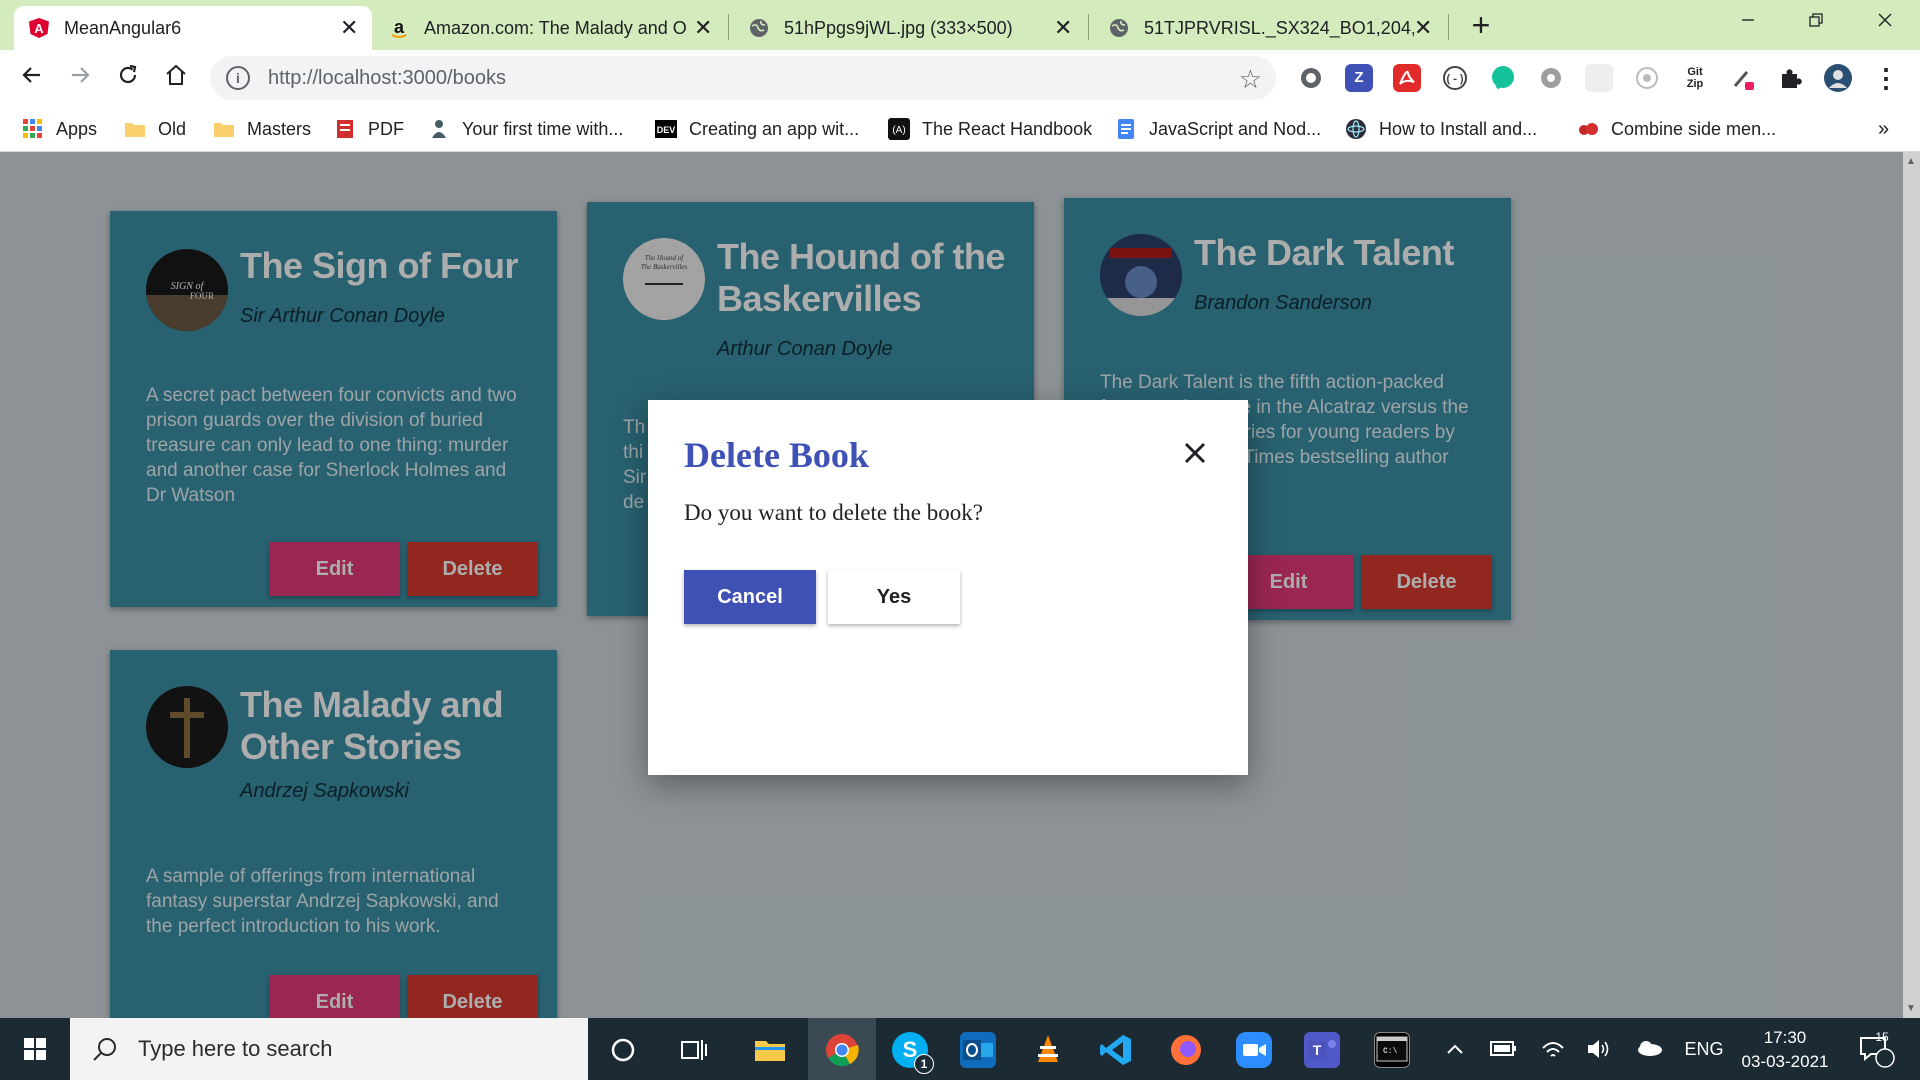  Describe the element at coordinates (1048, 1050) in the screenshot. I see `vlc-icon` at that location.